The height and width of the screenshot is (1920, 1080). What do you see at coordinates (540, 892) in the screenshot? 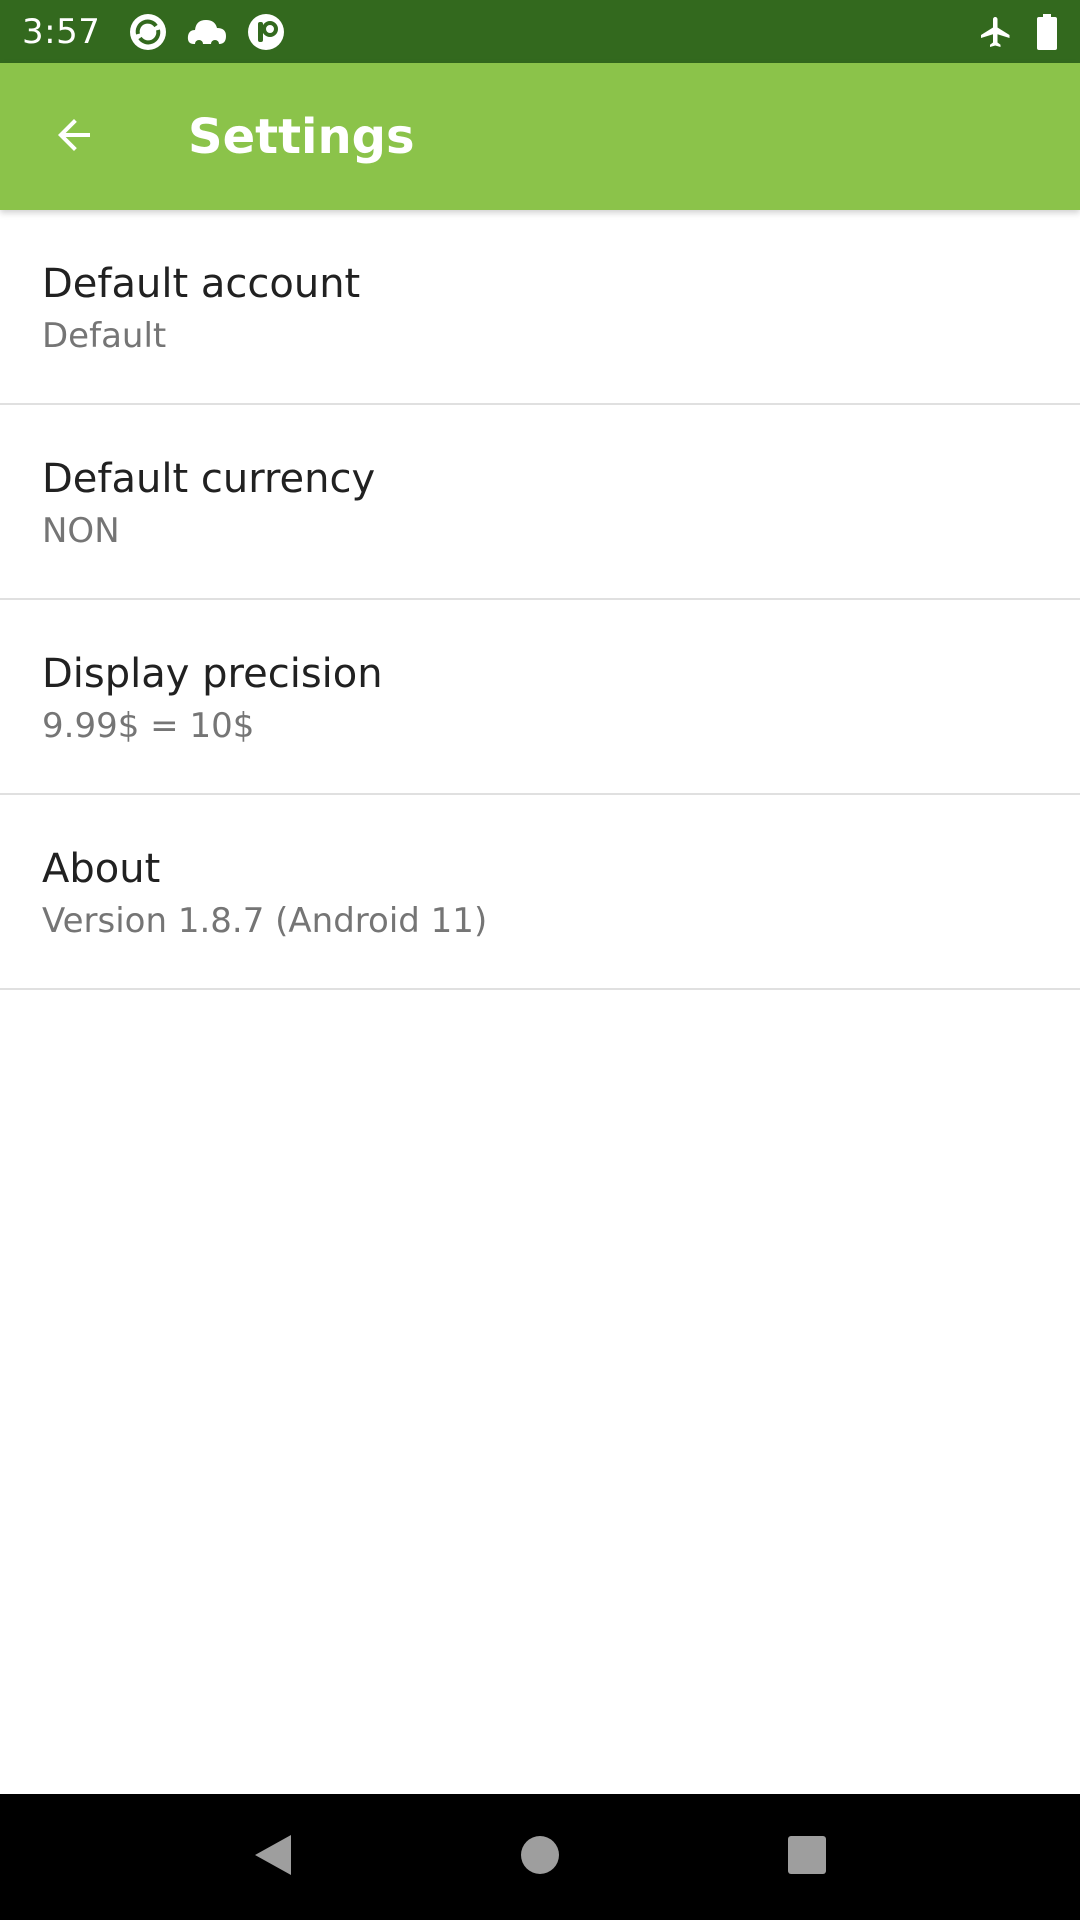
I see `setting-about: About Version 1.8.7 (Android 11)` at bounding box center [540, 892].